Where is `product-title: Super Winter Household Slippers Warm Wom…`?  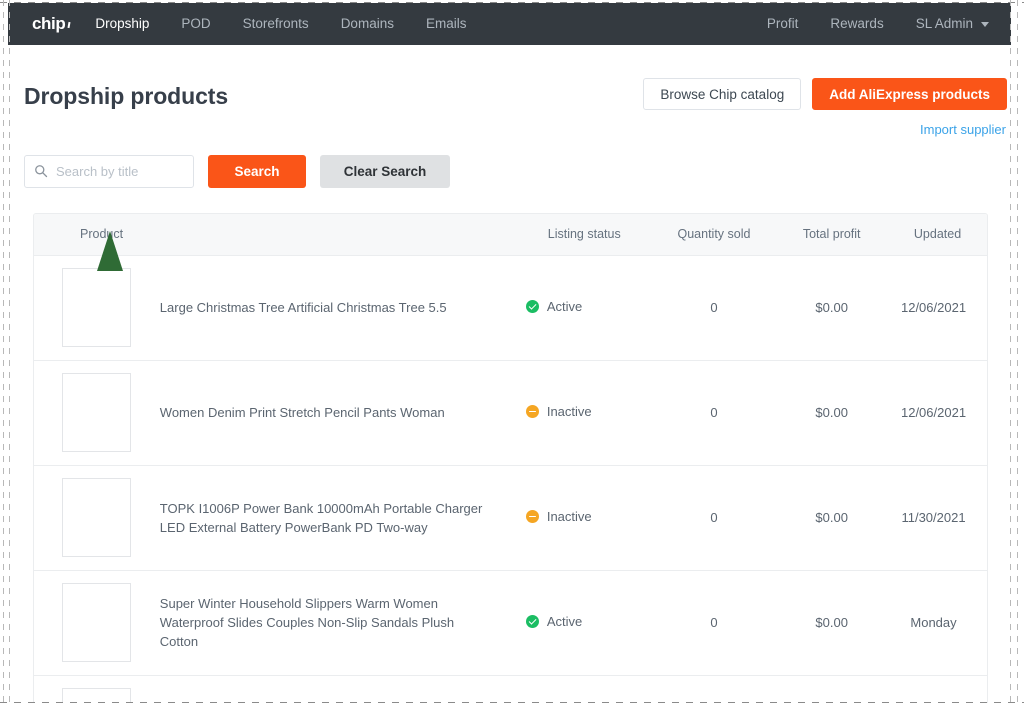
product-title: Super Winter Household Slippers Warm Wom… is located at coordinates (338, 622).